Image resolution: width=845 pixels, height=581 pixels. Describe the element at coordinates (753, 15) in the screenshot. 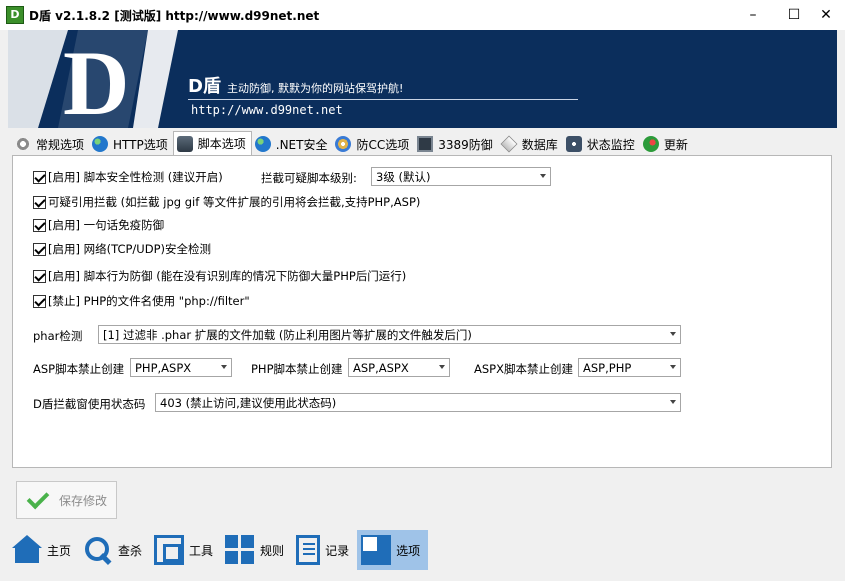

I see `minimize-button: –` at that location.